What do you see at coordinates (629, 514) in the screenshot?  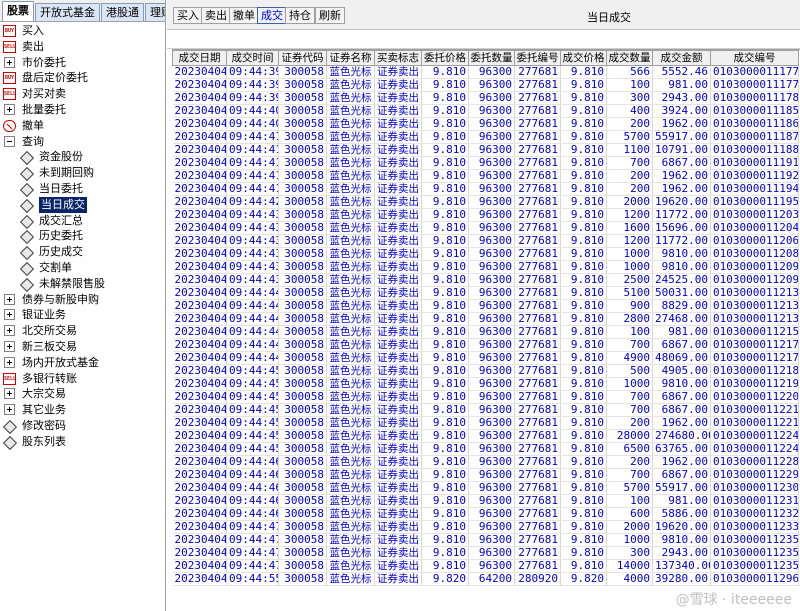 I see `table-cell: 600` at bounding box center [629, 514].